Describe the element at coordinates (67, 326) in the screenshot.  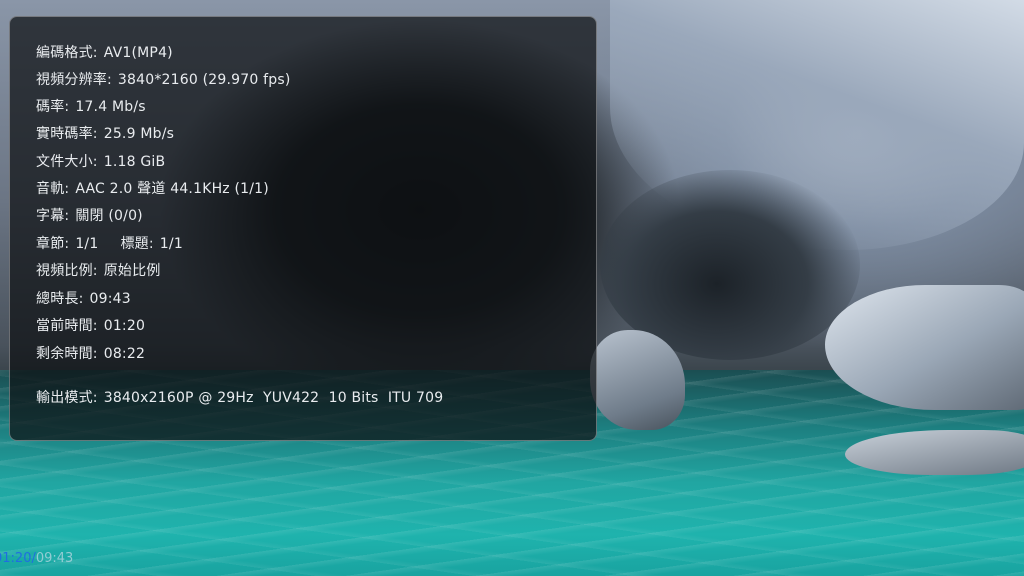
I see `current-time-label: 當前時間:` at that location.